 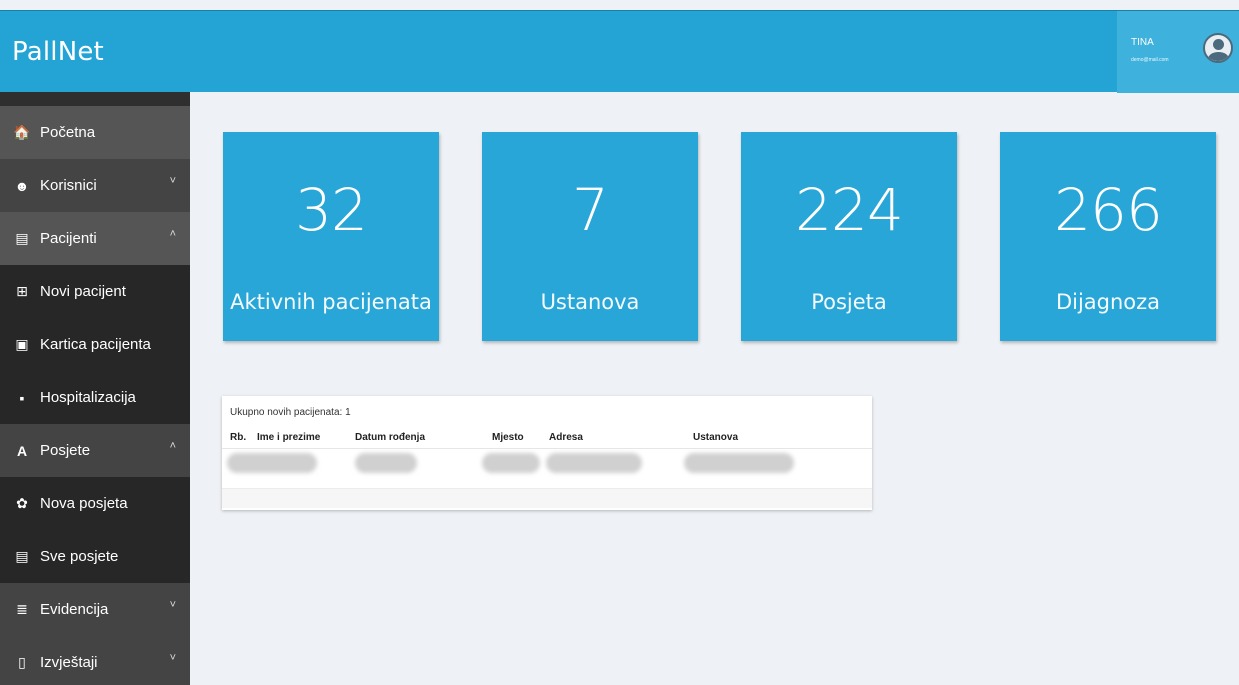 I want to click on sidebar-item-novi-pacijent: ⊞ Novi pacijent, so click(x=95, y=291).